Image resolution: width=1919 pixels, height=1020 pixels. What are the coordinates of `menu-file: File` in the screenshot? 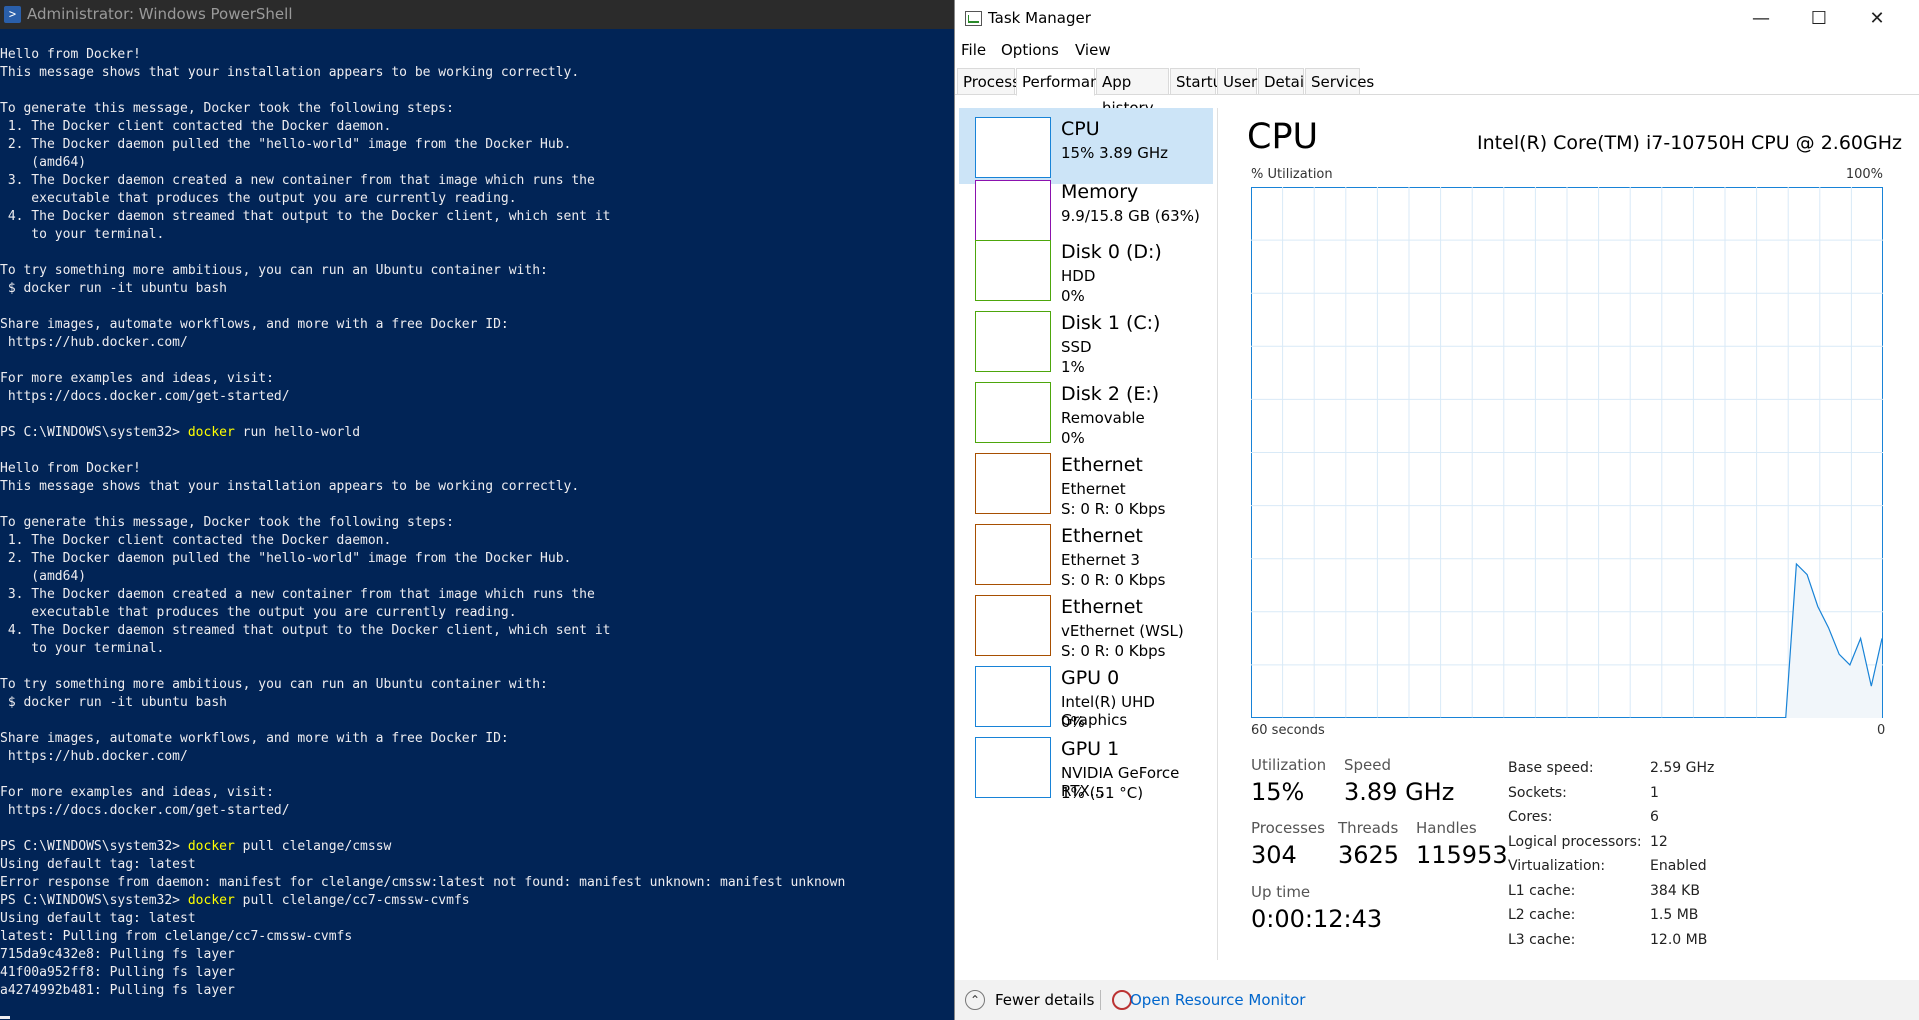 It's located at (973, 50).